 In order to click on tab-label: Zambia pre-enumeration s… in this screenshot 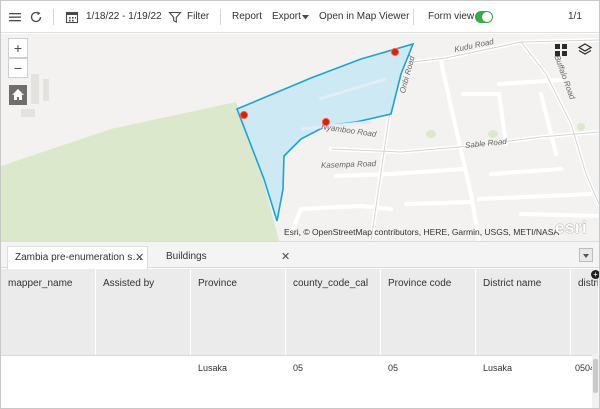, I will do `click(79, 257)`.